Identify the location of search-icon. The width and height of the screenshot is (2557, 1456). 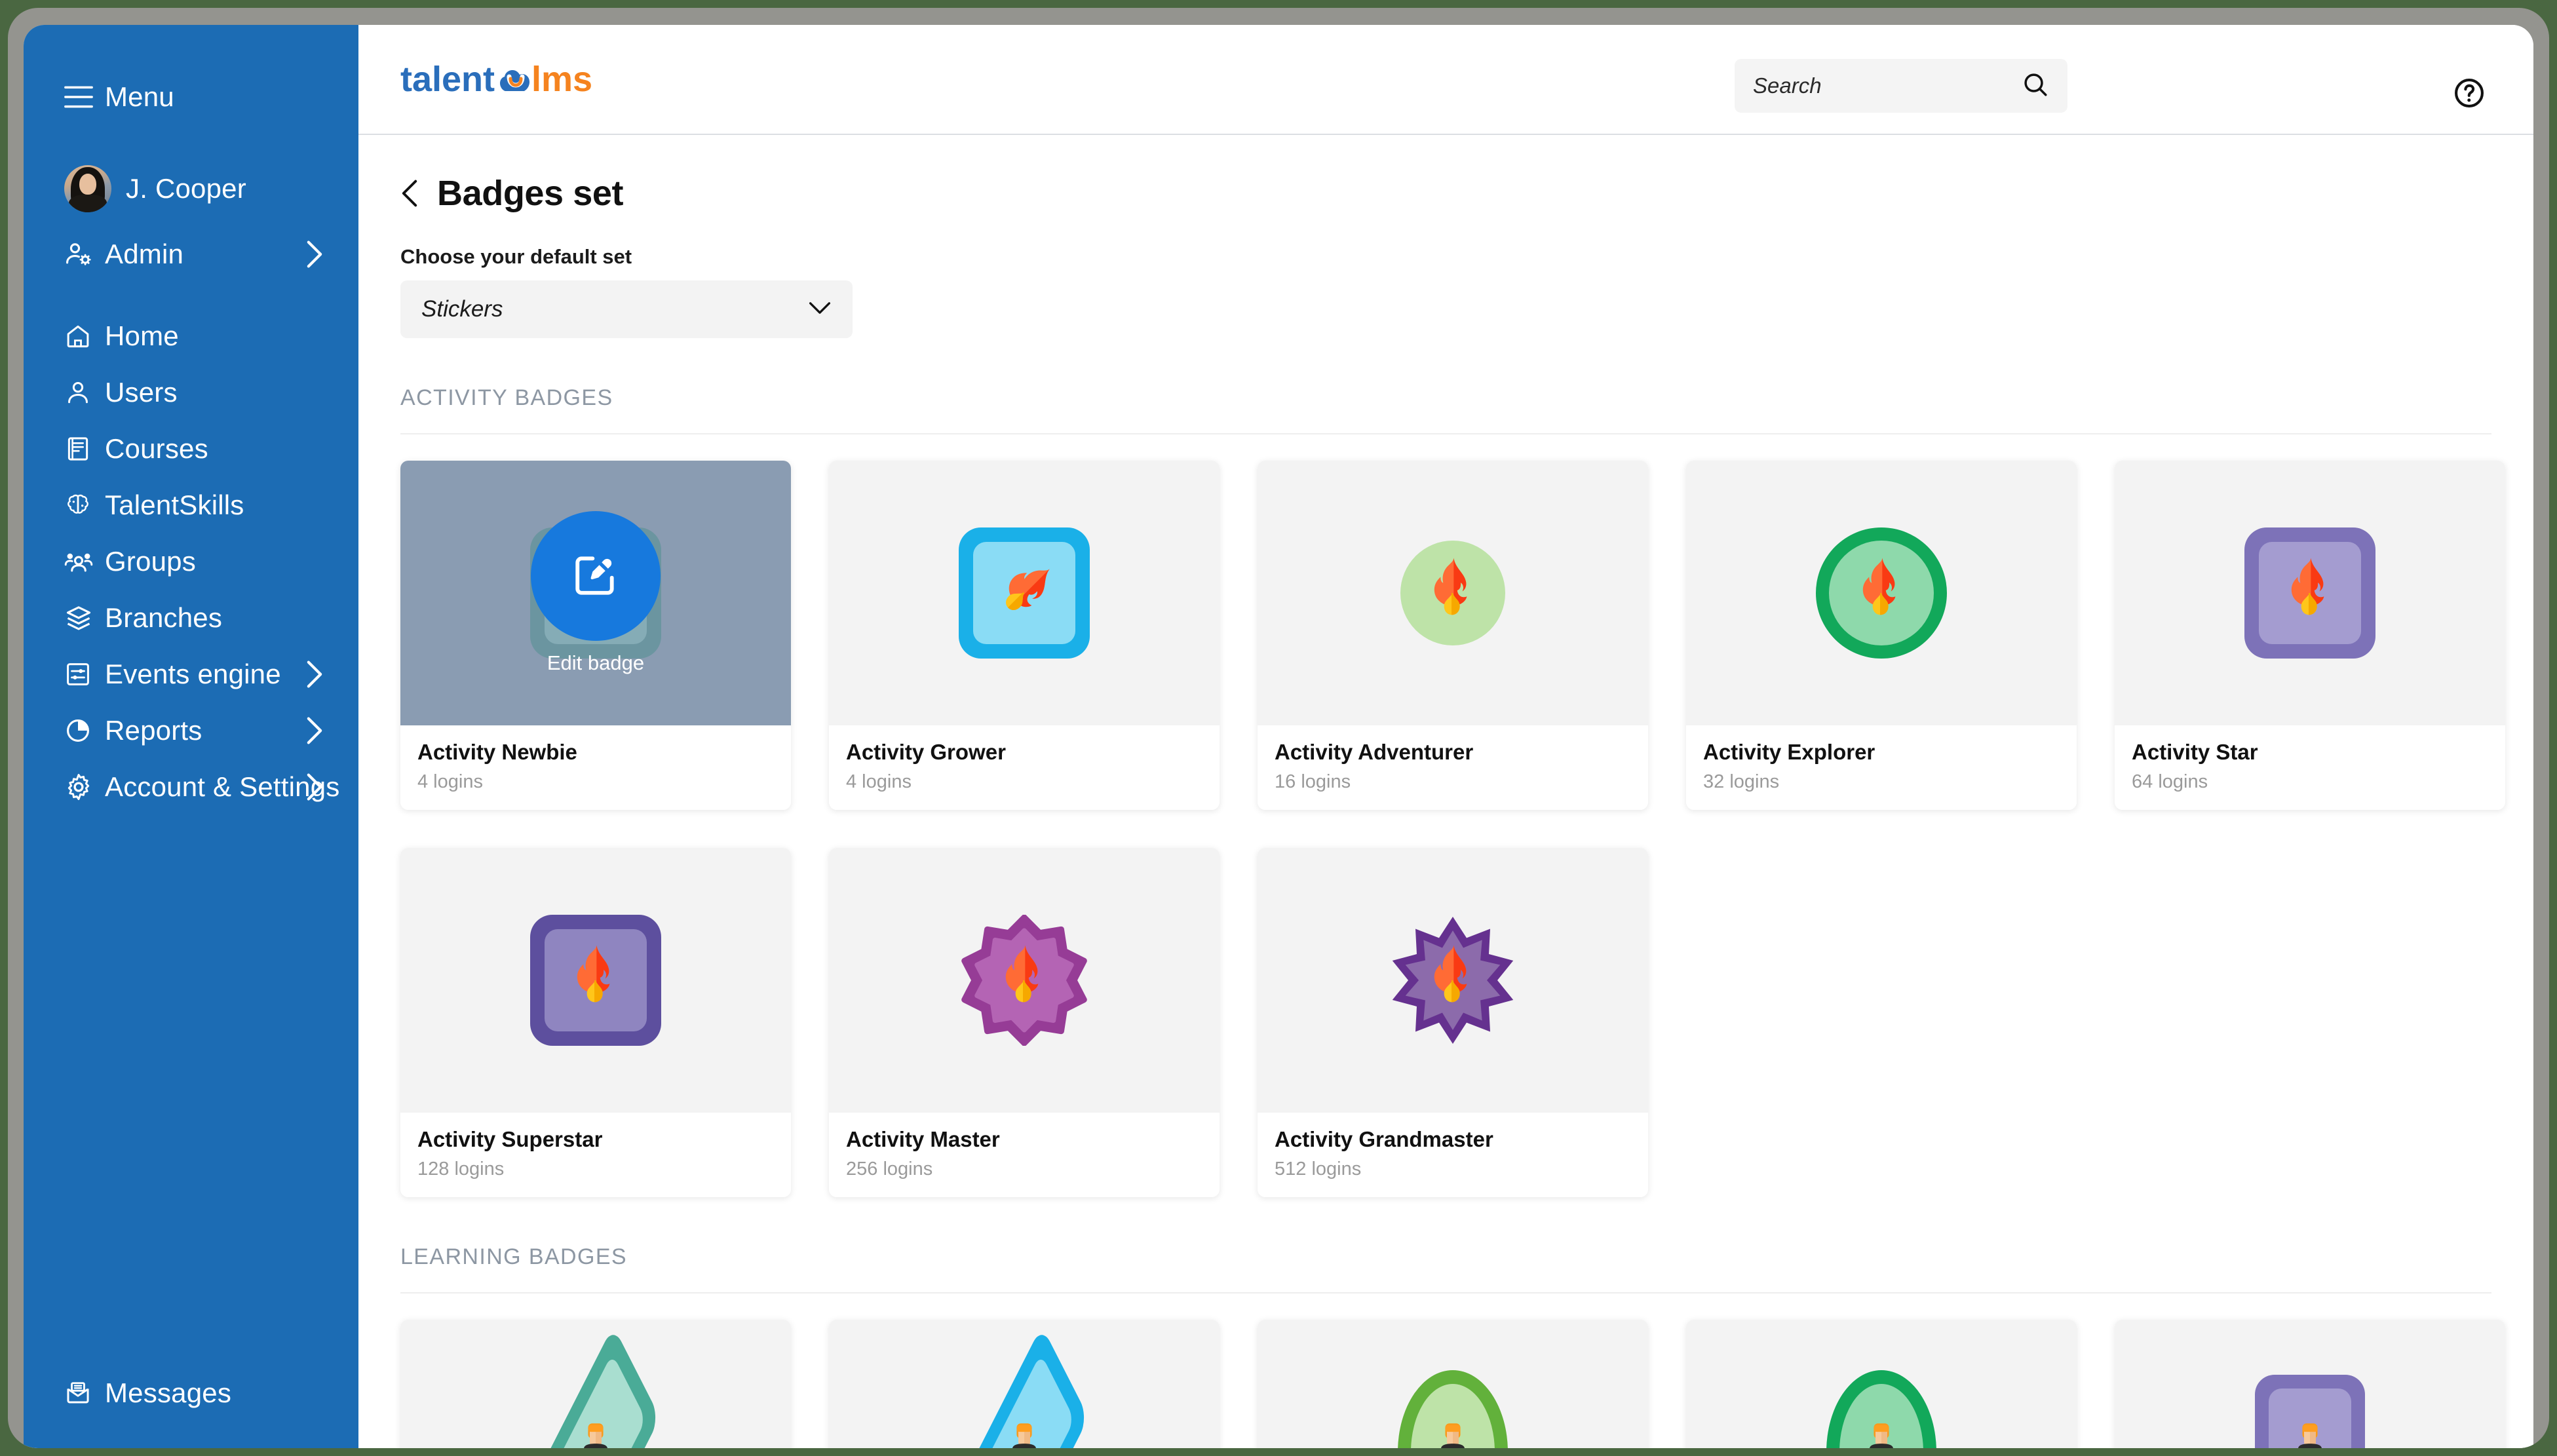
(2035, 86).